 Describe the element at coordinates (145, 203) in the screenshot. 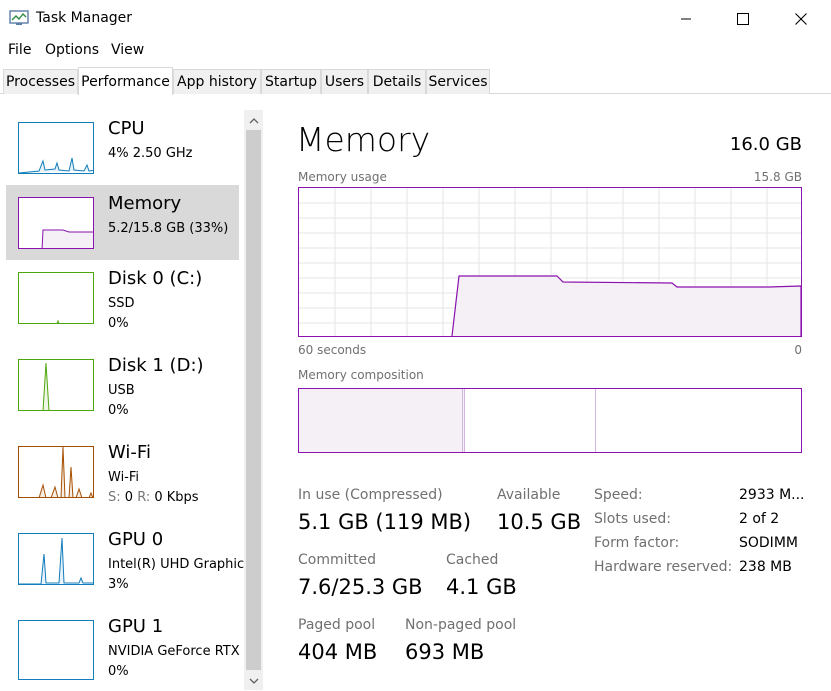

I see `sidebar-title: Memory` at that location.